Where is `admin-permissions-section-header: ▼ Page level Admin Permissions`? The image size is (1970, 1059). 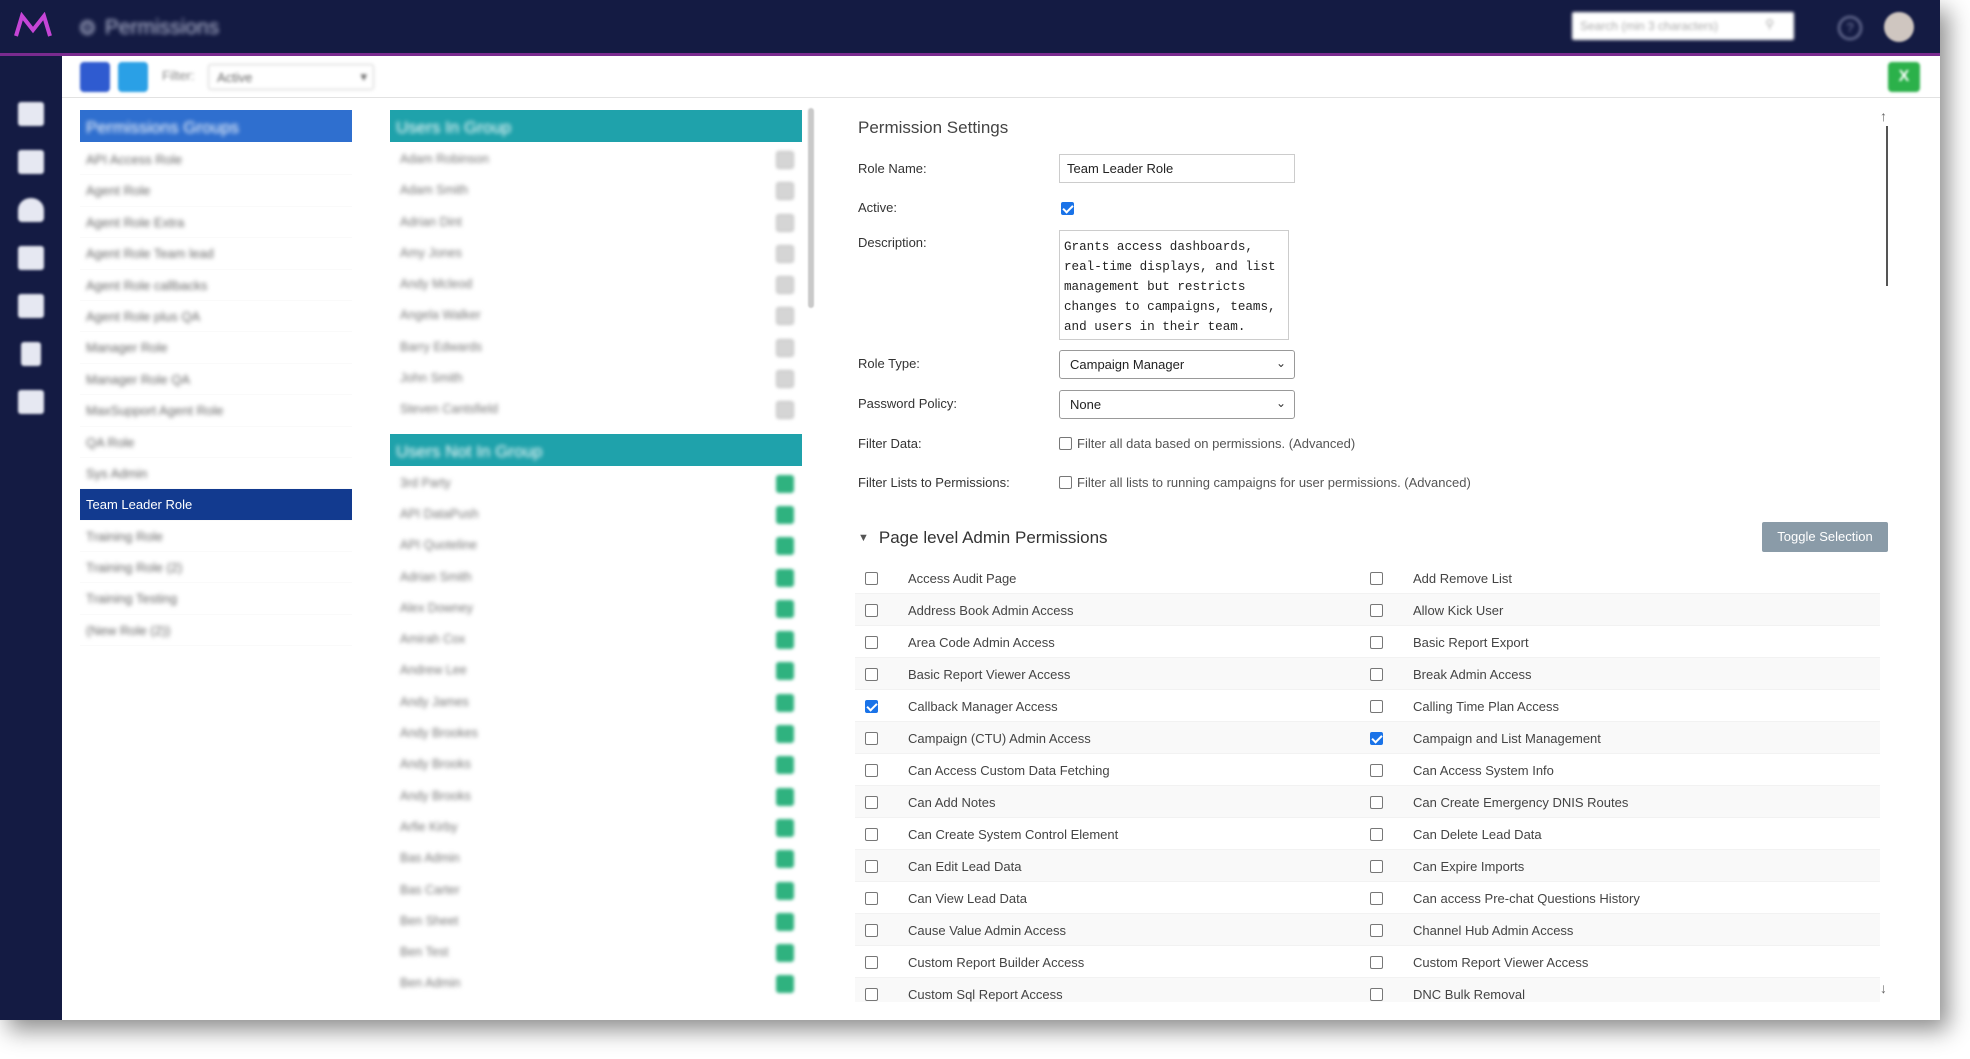 admin-permissions-section-header: ▼ Page level Admin Permissions is located at coordinates (983, 538).